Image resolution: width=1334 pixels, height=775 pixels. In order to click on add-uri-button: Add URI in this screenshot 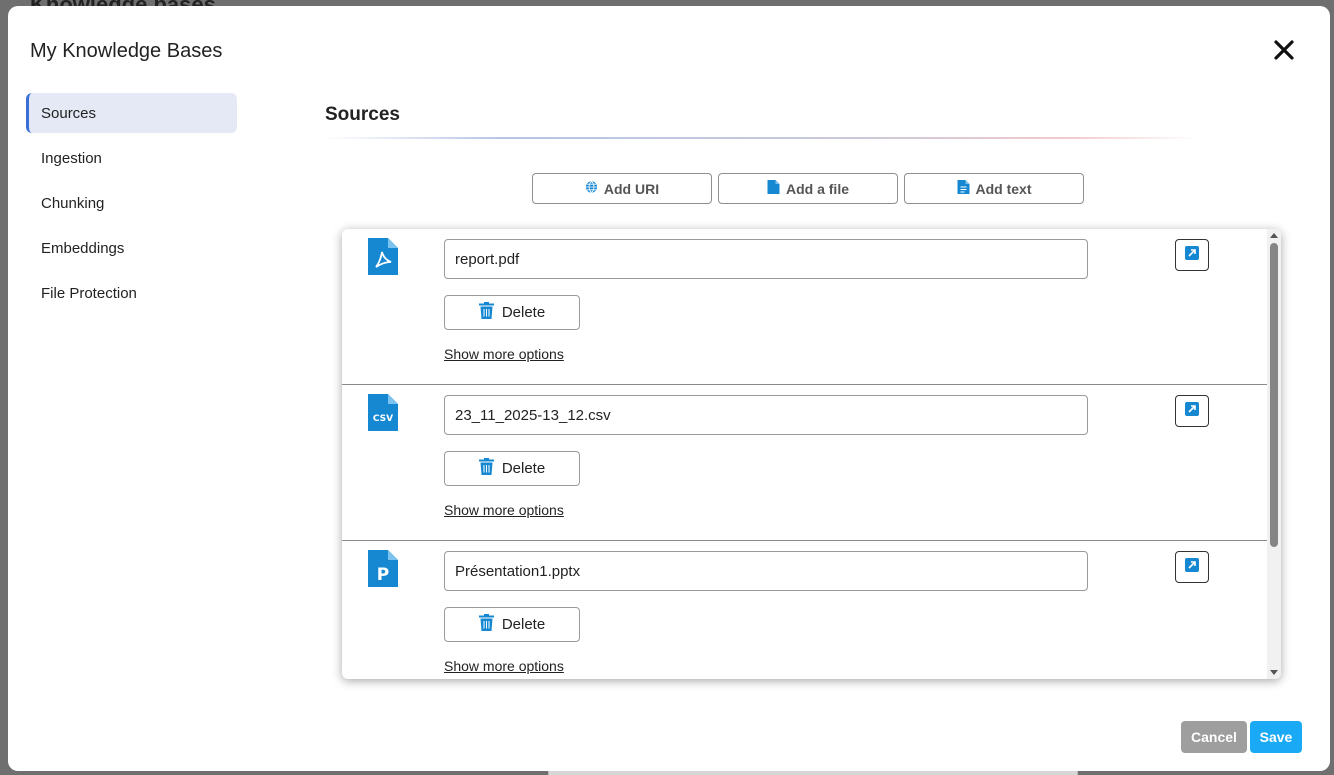, I will do `click(622, 188)`.